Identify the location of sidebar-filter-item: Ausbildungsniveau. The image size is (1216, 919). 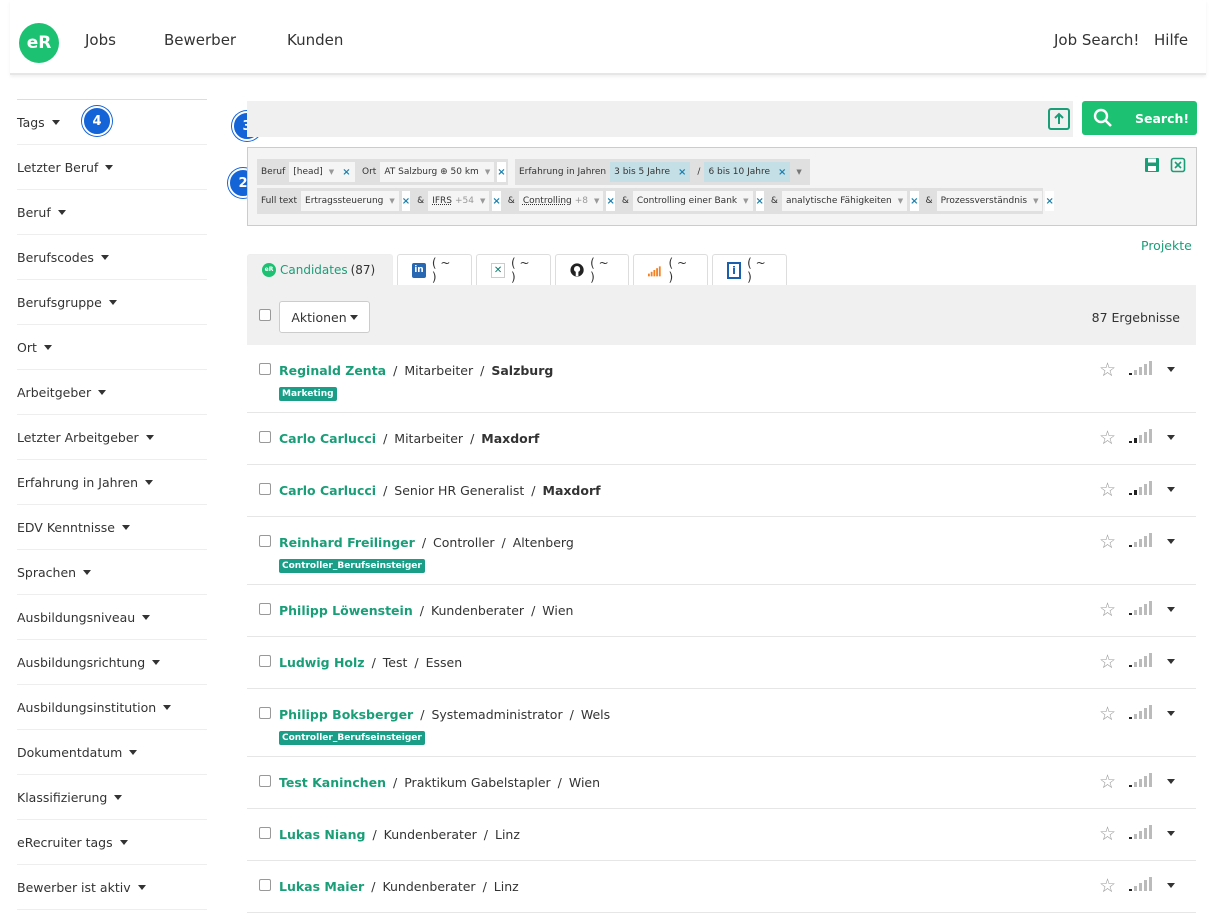
(112, 617).